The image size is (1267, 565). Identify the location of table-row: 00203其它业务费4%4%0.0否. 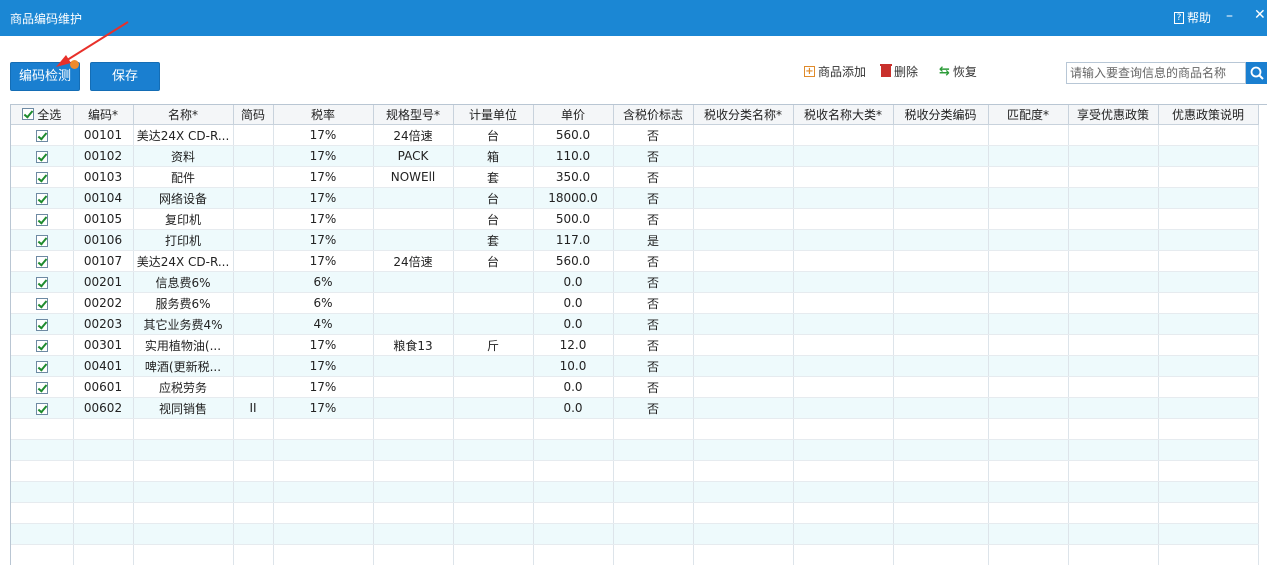
(634, 324).